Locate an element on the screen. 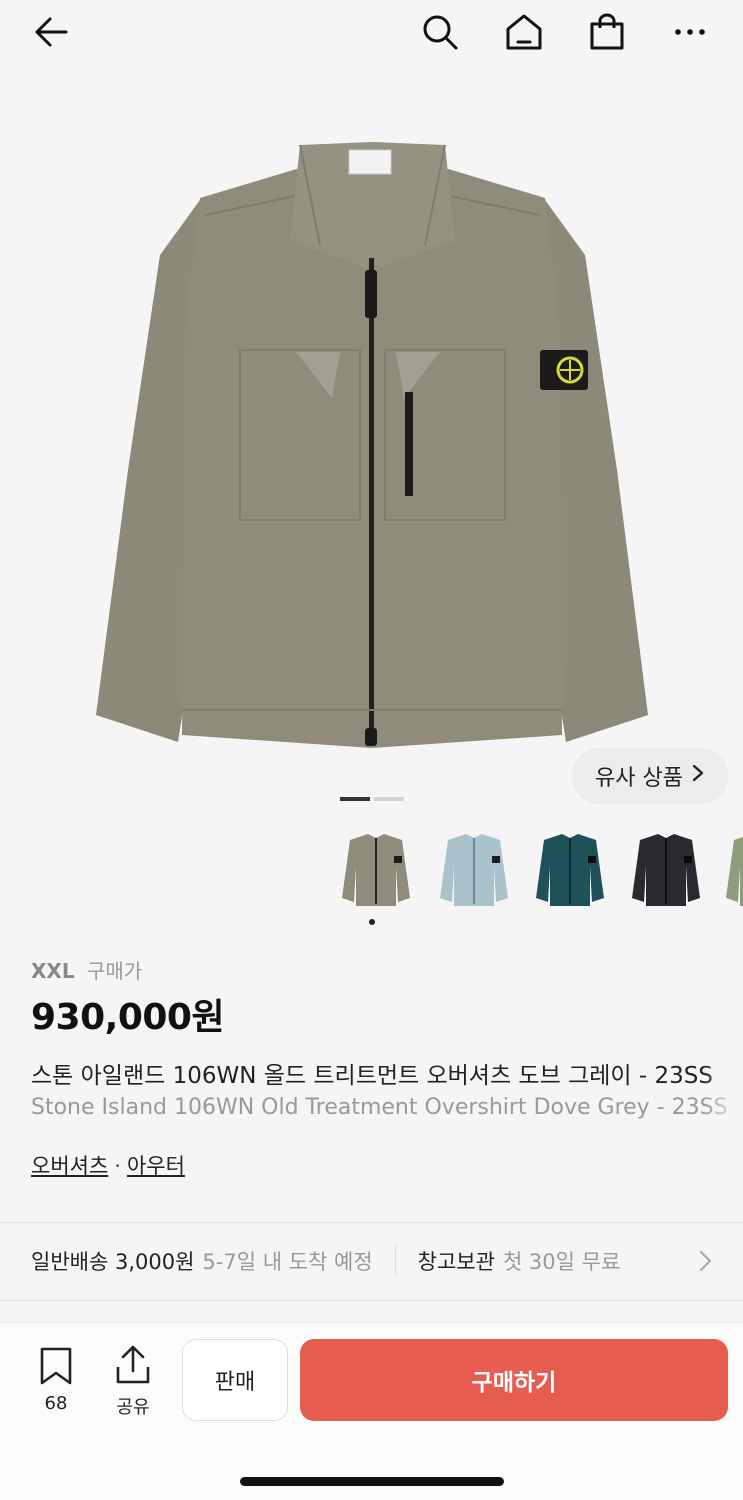 This screenshot has height=1500, width=743. share-label: 공유 is located at coordinates (133, 1407).